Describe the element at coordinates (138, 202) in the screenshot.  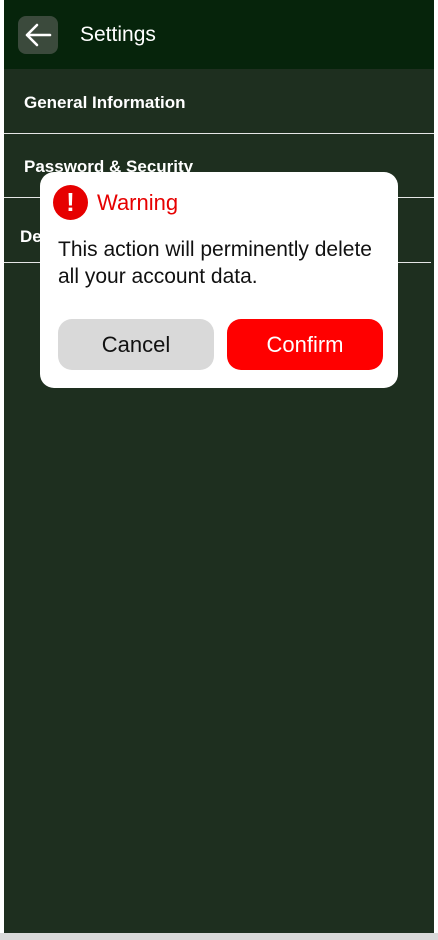
I see `dialog-title: Warning` at that location.